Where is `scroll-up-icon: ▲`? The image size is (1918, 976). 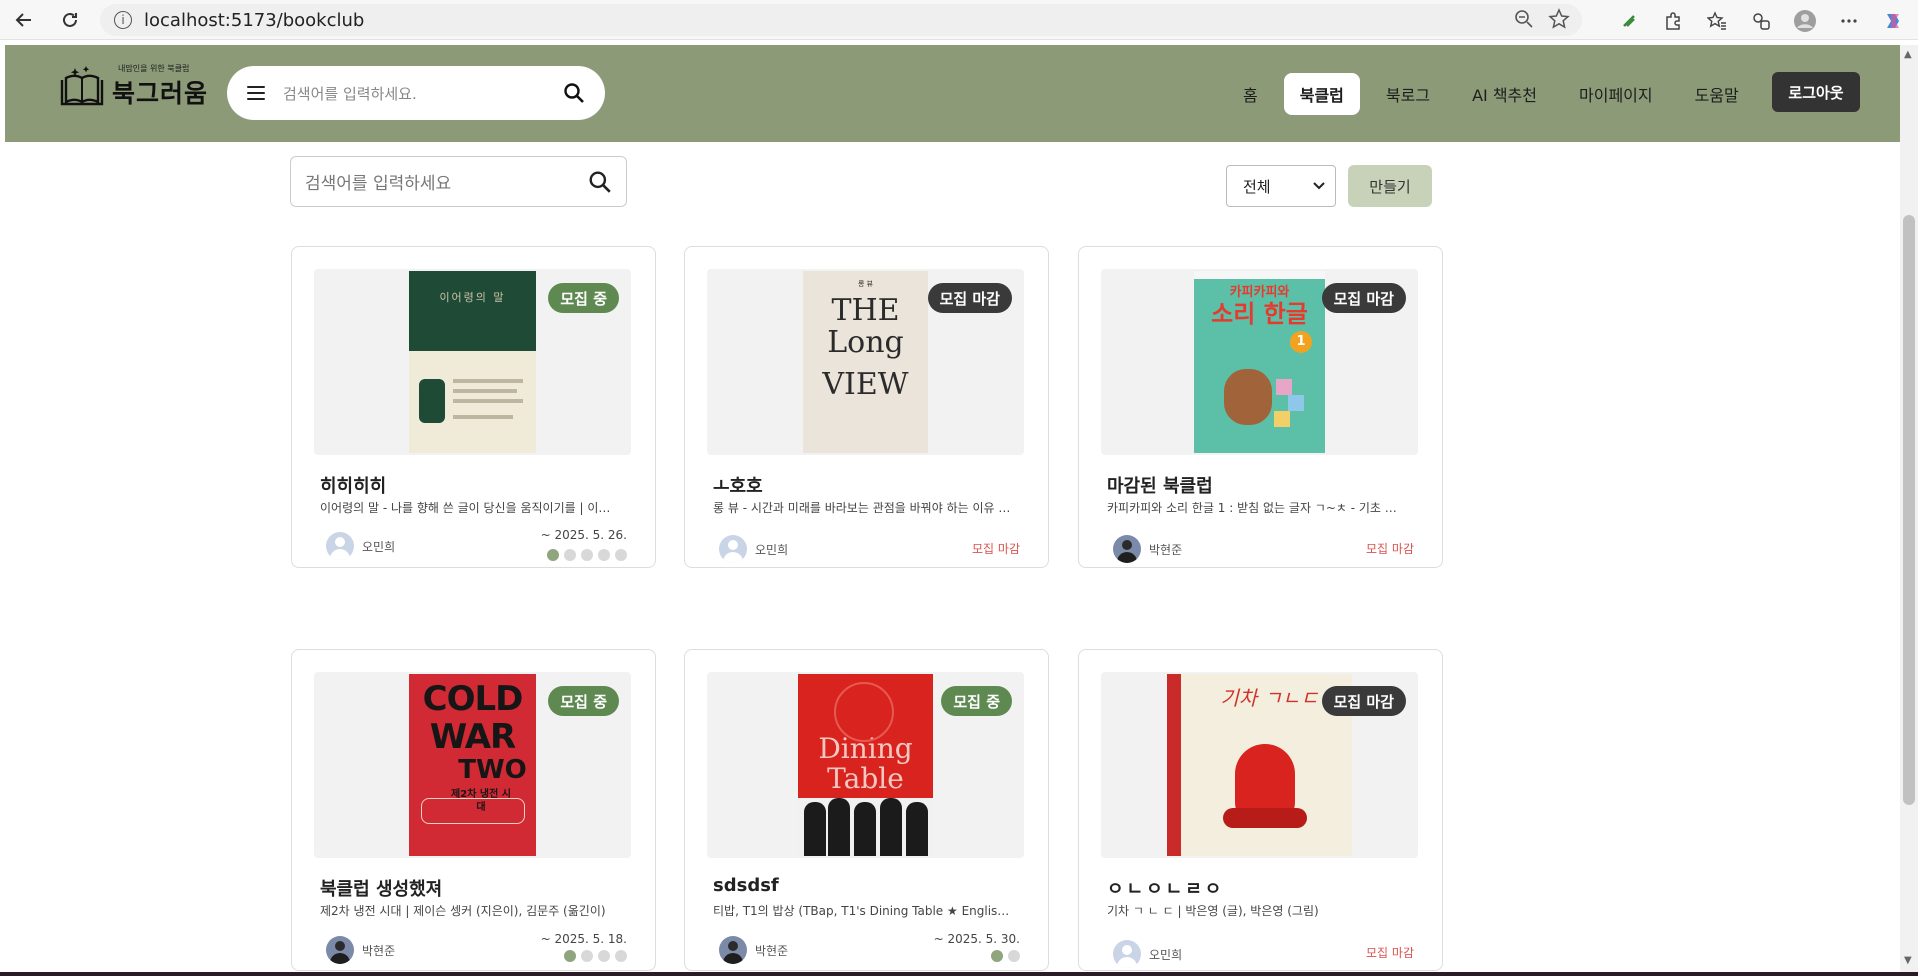 scroll-up-icon: ▲ is located at coordinates (1908, 54).